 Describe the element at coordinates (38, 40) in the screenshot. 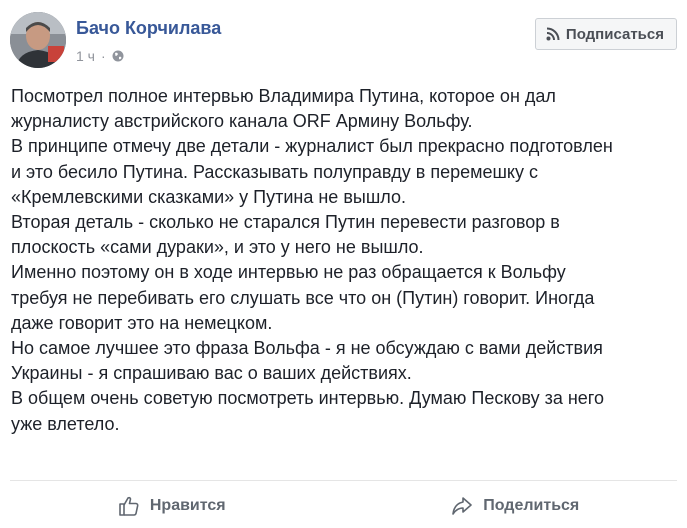

I see `avatar` at that location.